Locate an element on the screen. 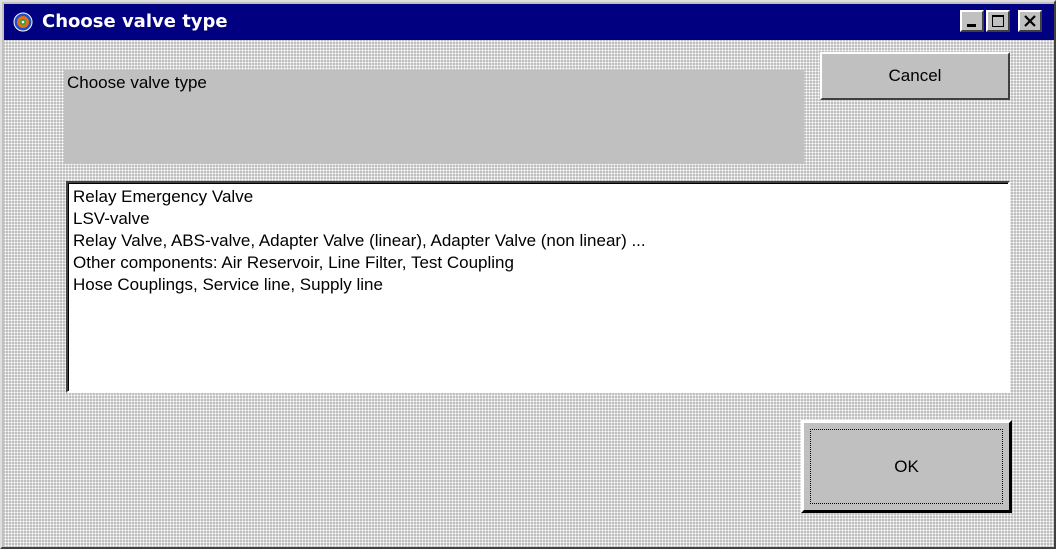  maximize-icon is located at coordinates (998, 21).